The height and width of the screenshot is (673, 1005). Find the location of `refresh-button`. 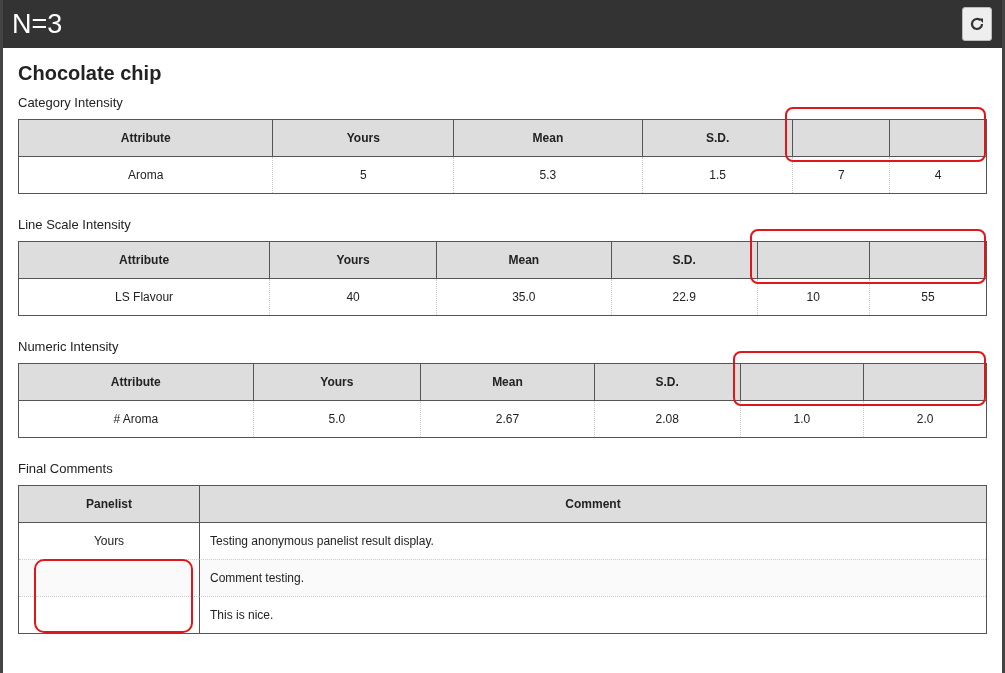

refresh-button is located at coordinates (977, 24).